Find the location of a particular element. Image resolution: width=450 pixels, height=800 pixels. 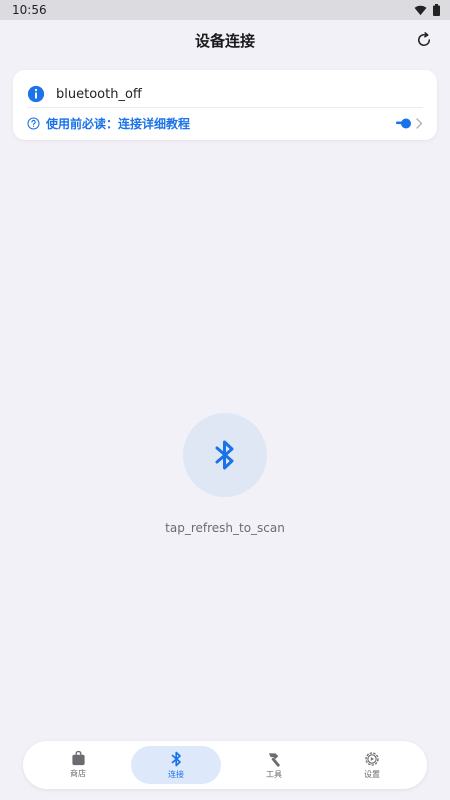

nav-item-tools: 工具 is located at coordinates (274, 765).